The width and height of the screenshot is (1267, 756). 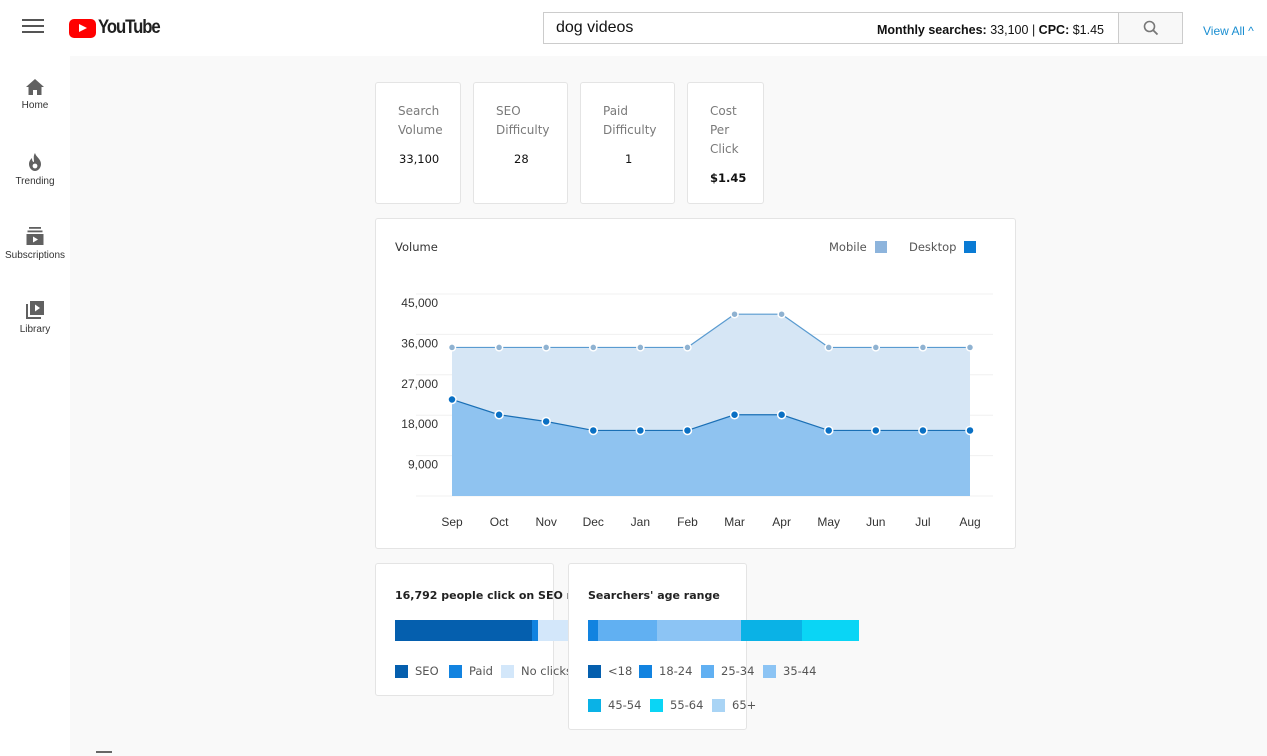 I want to click on legend-label: 18-24, so click(x=676, y=671).